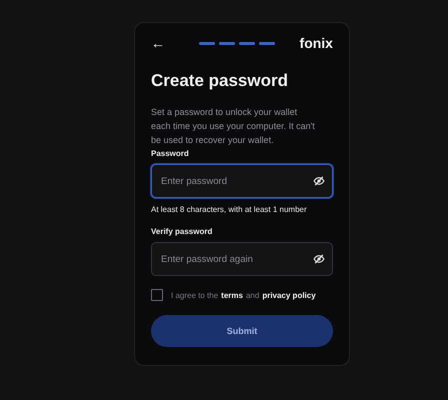  I want to click on agreement-text: I agree to the, so click(194, 295).